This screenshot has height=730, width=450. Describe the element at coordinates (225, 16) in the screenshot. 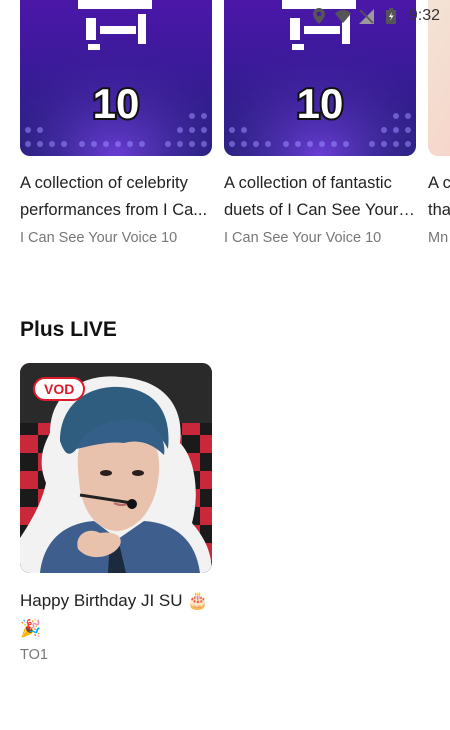

I see `status-bar: 9:32` at that location.